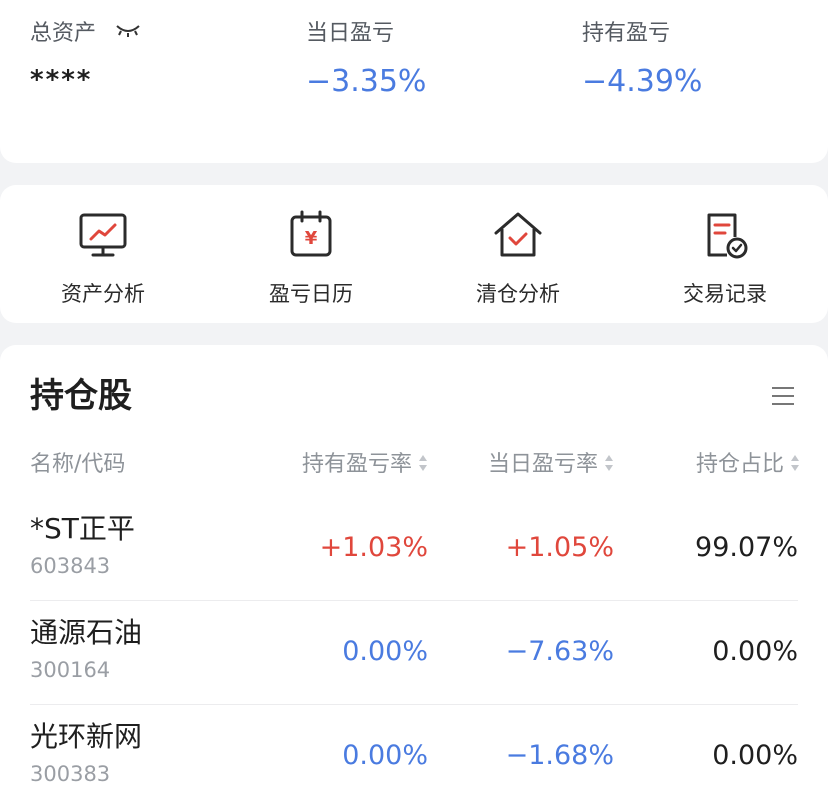 The height and width of the screenshot is (795, 828). I want to click on total-assets-label: 总资产, so click(63, 33).